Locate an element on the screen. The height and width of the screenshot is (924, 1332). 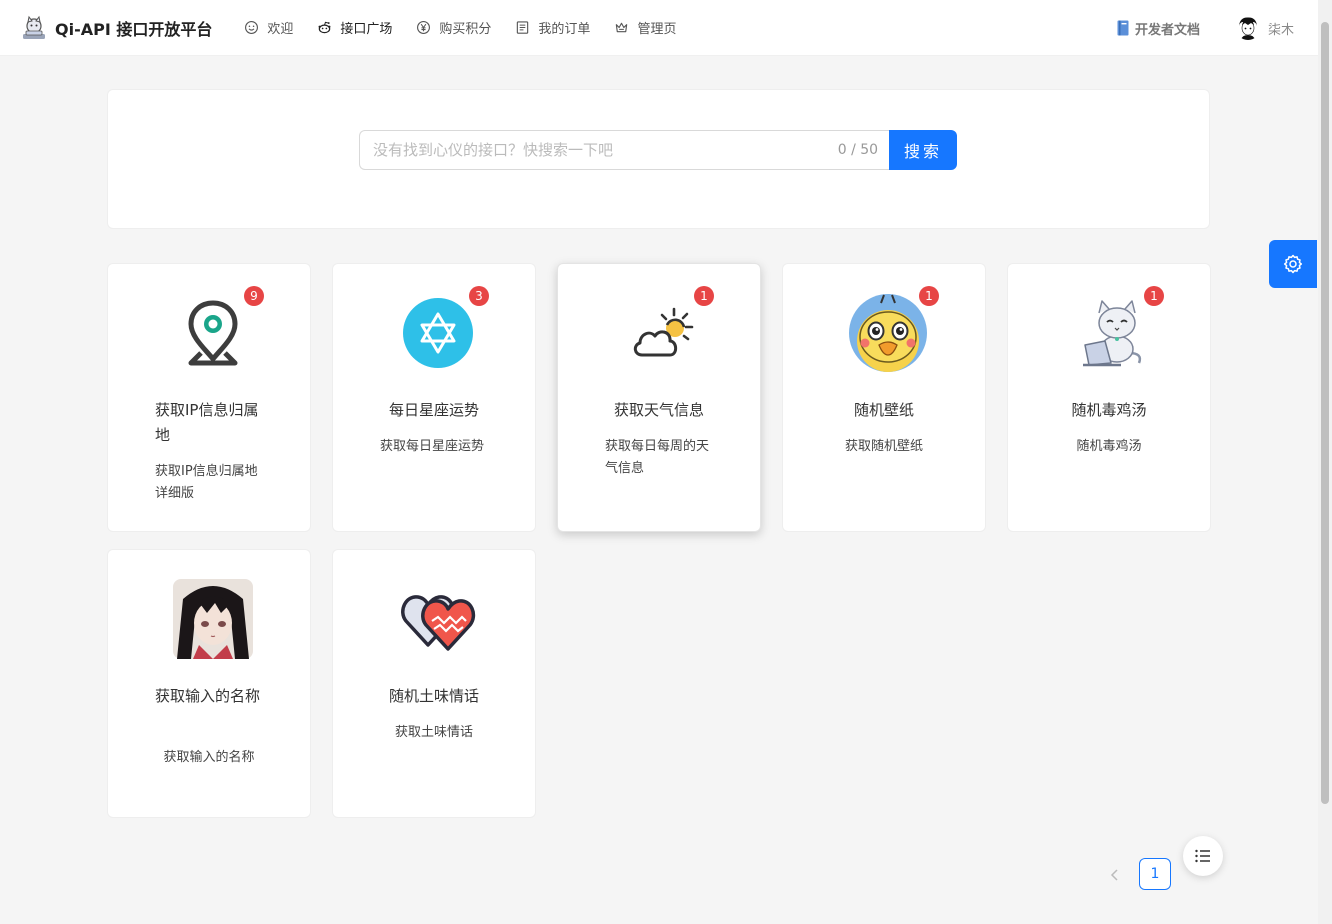
card-title: 获取输入的名称 is located at coordinates (208, 696).